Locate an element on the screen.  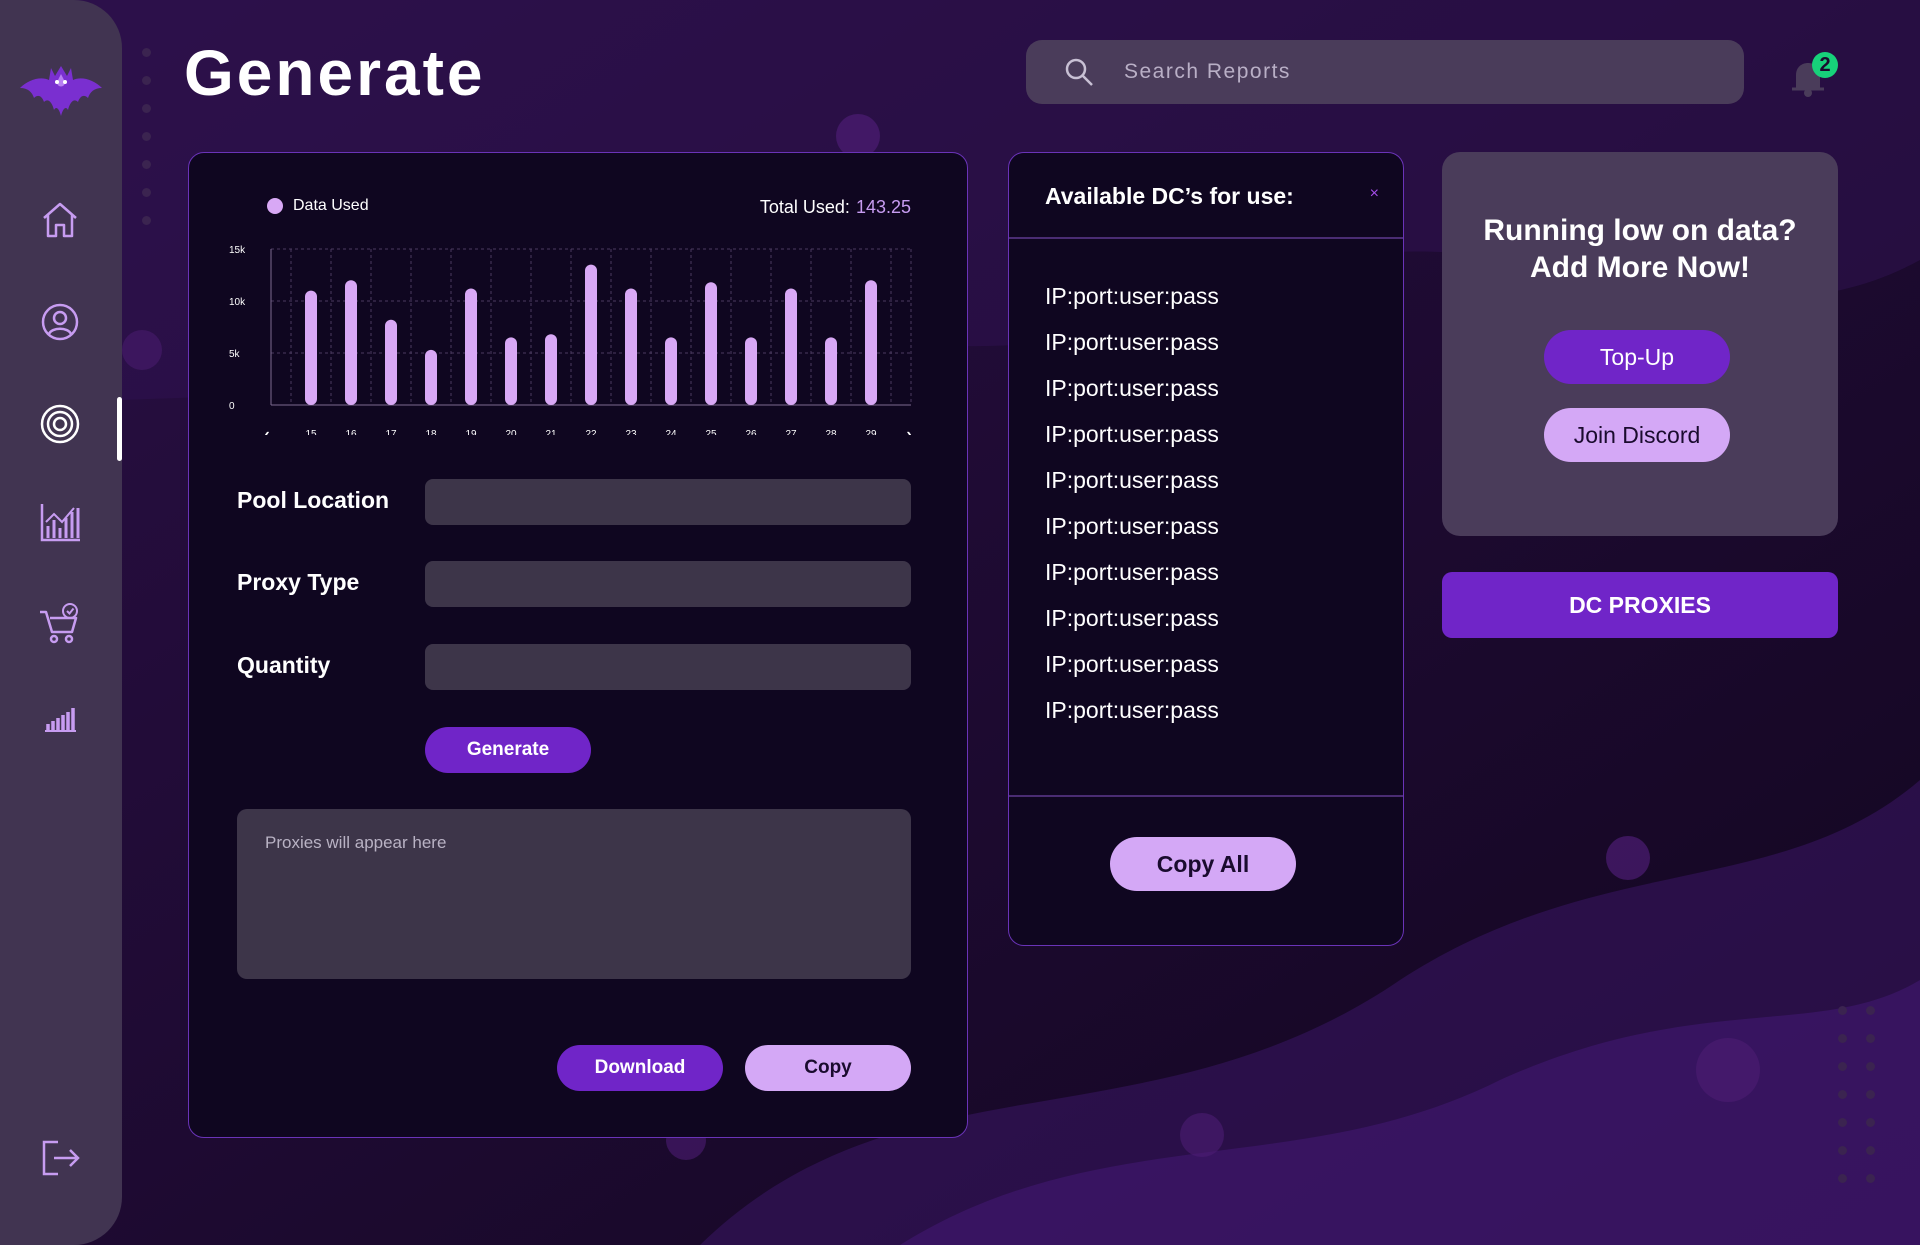
chart-next-arrow: › is located at coordinates (908, 430).